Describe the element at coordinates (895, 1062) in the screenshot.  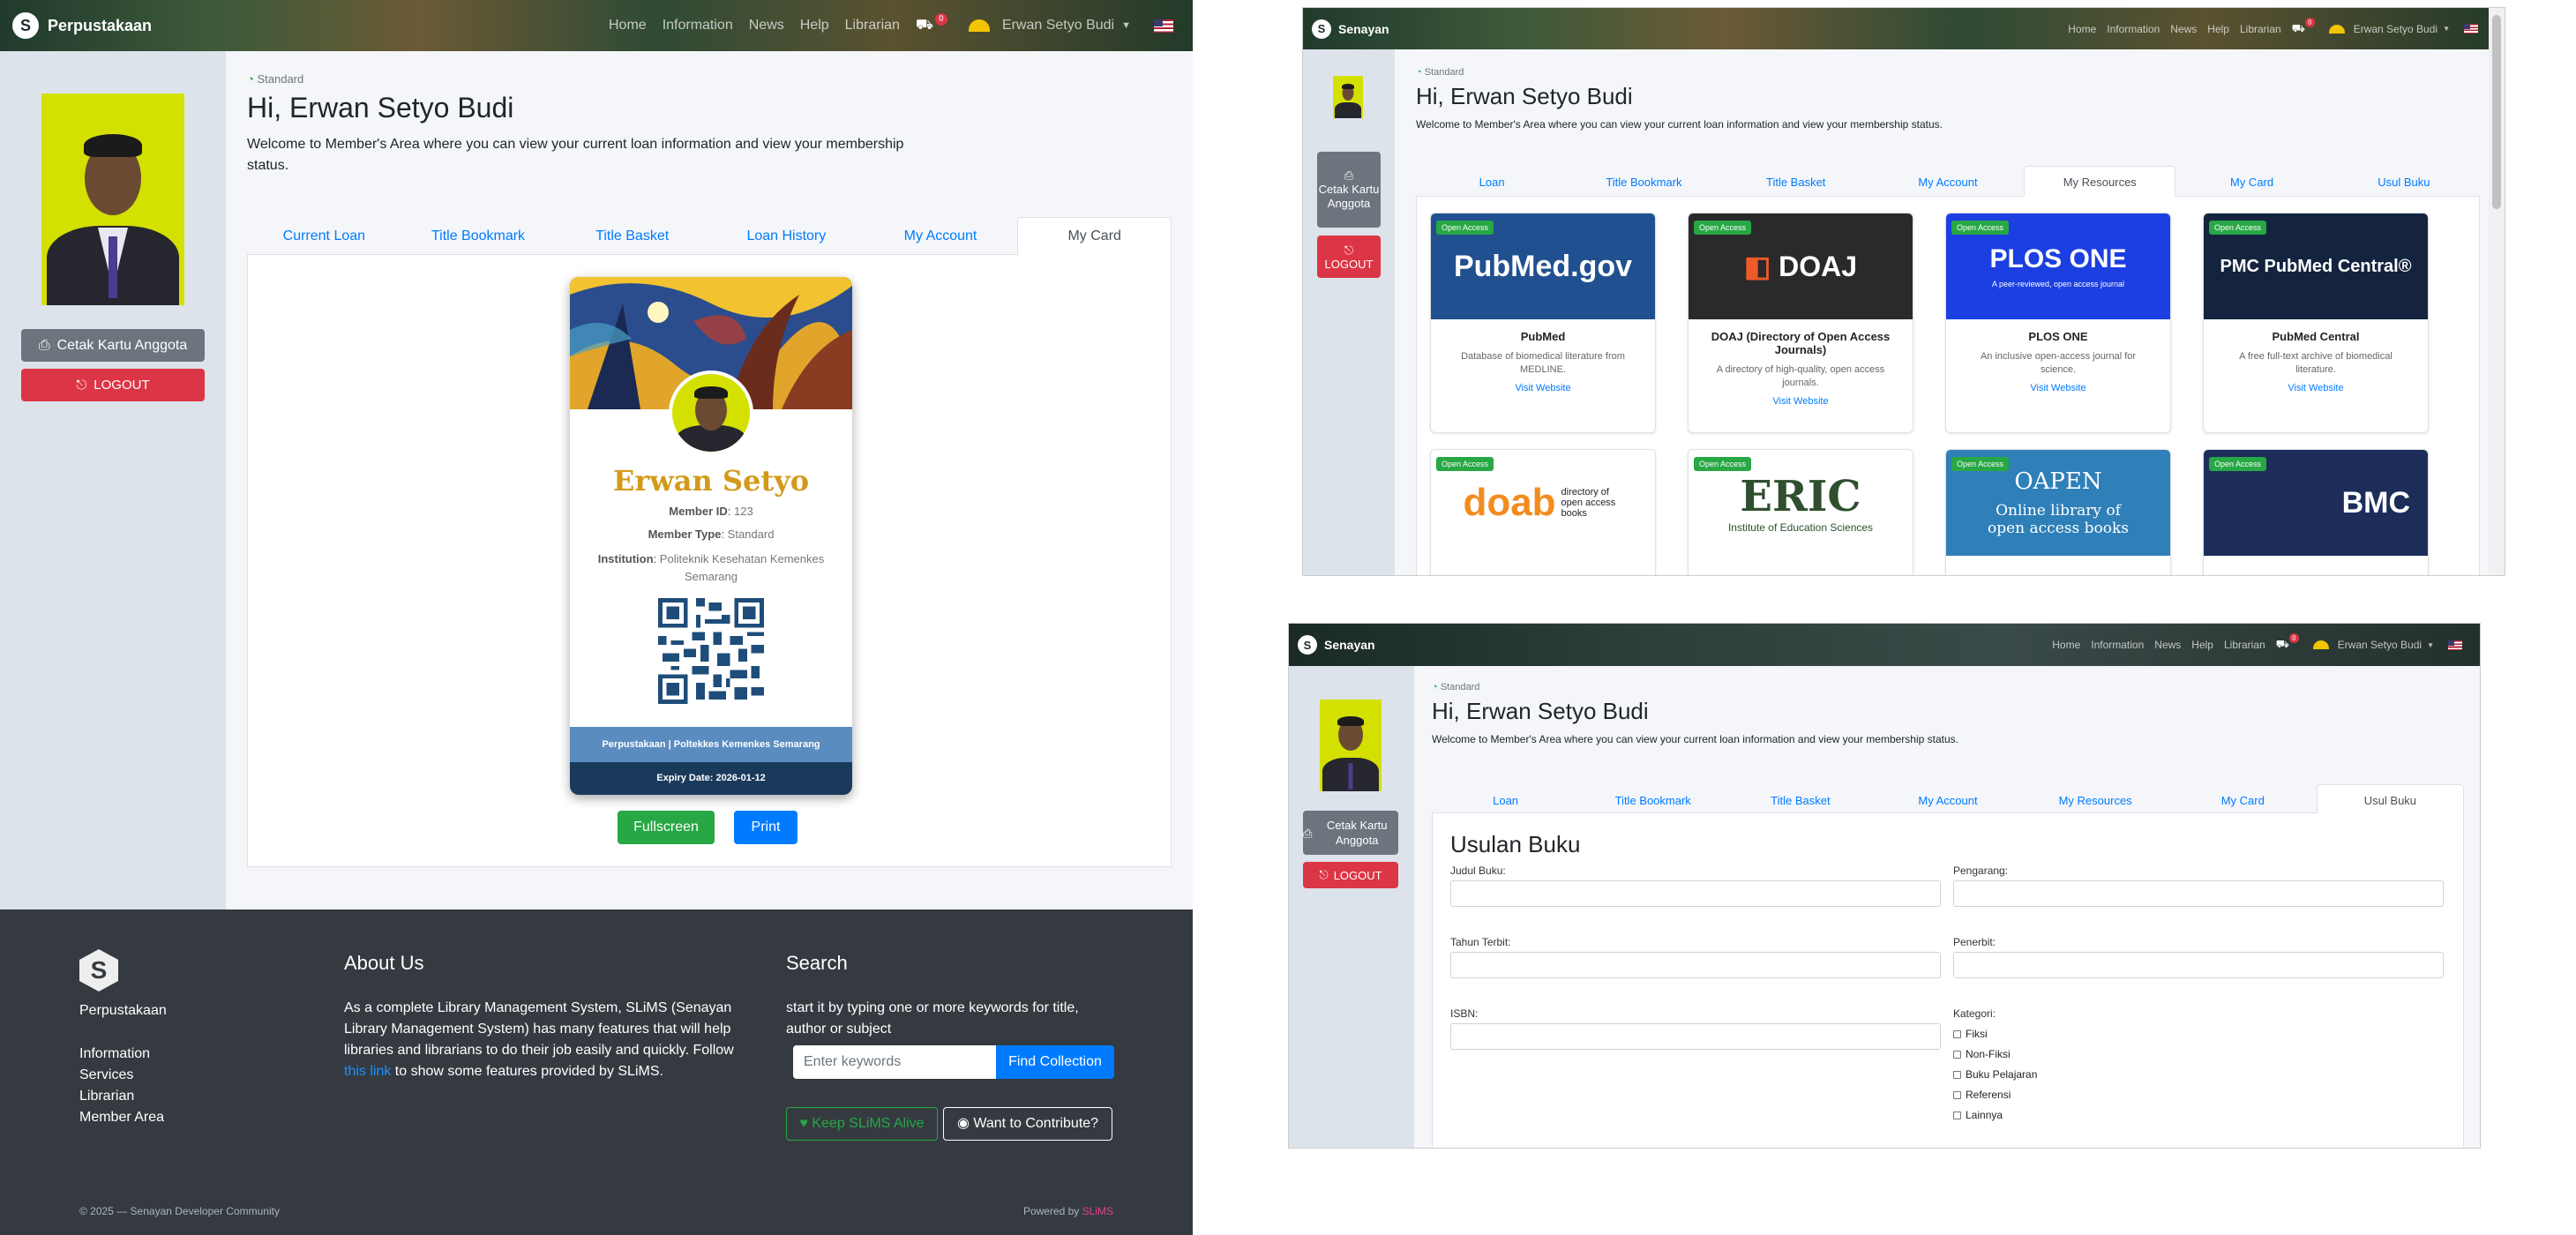
I see `footer-search-input: Enter keywords` at that location.